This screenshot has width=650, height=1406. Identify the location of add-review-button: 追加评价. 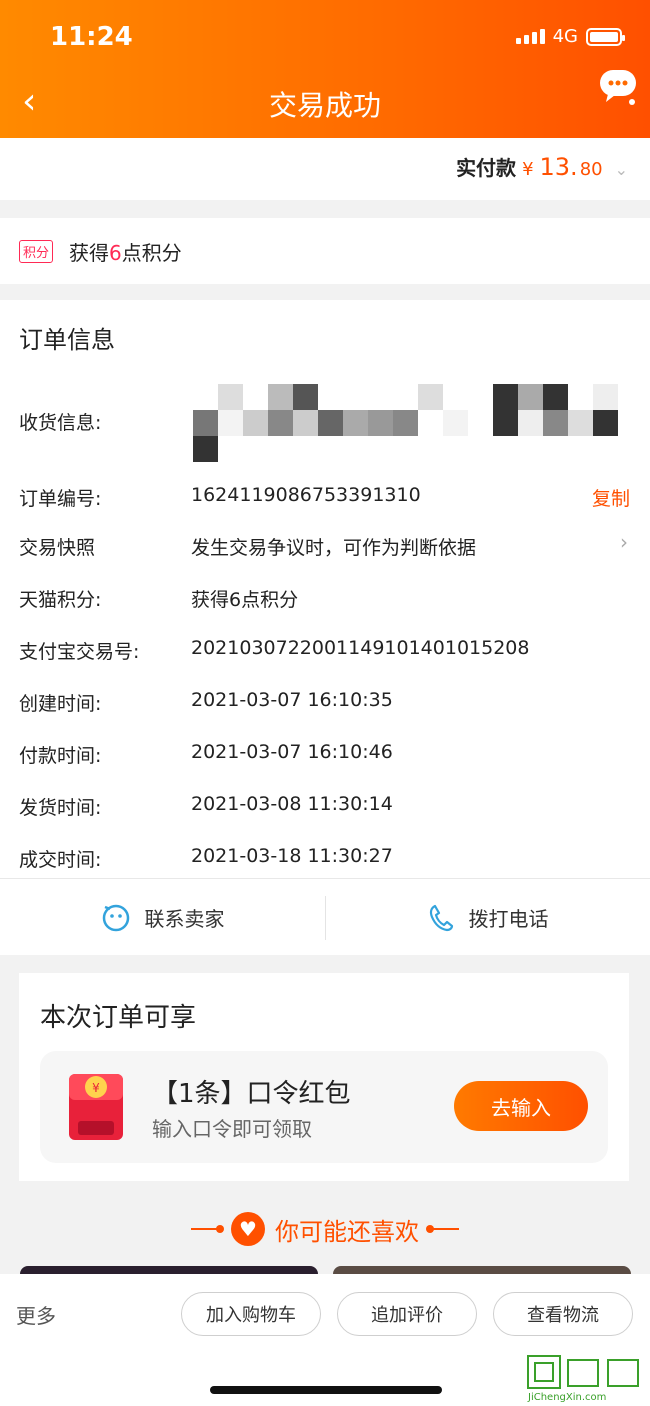
(407, 1314).